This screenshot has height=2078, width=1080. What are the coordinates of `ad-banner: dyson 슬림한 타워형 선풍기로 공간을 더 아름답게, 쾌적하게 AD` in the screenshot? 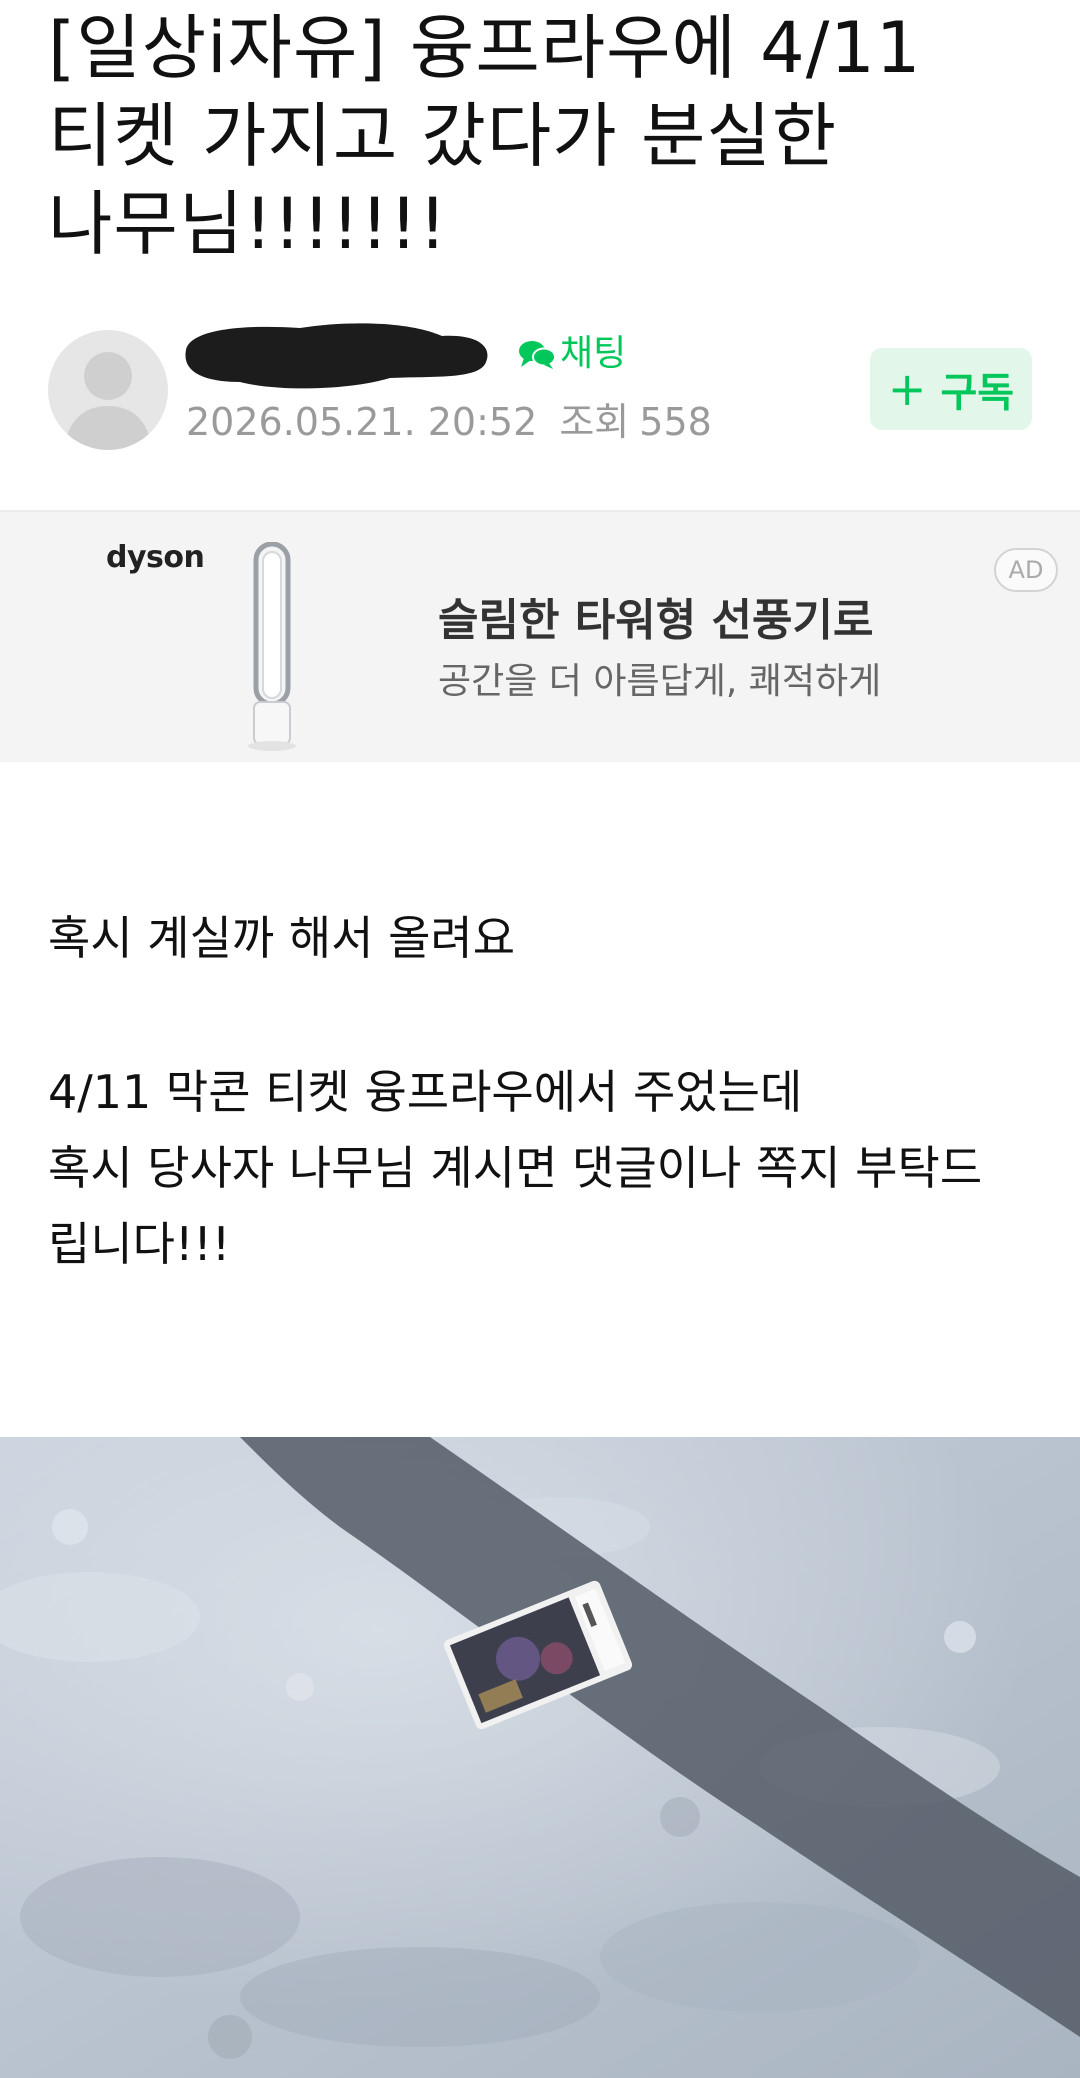 It's located at (540, 636).